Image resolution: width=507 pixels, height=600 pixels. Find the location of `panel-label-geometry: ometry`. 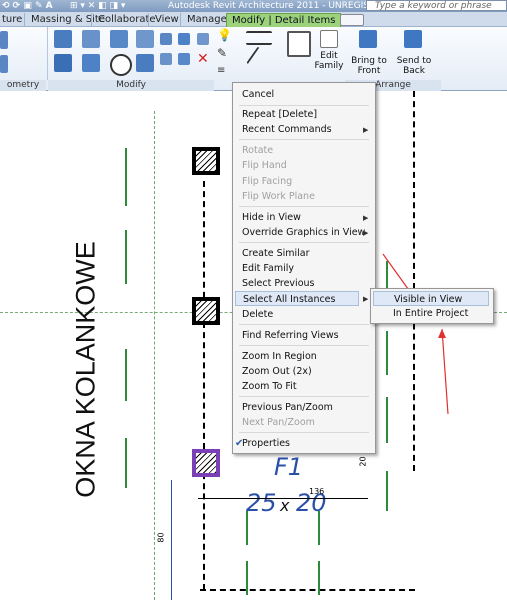

panel-label-geometry: ometry is located at coordinates (23, 85).